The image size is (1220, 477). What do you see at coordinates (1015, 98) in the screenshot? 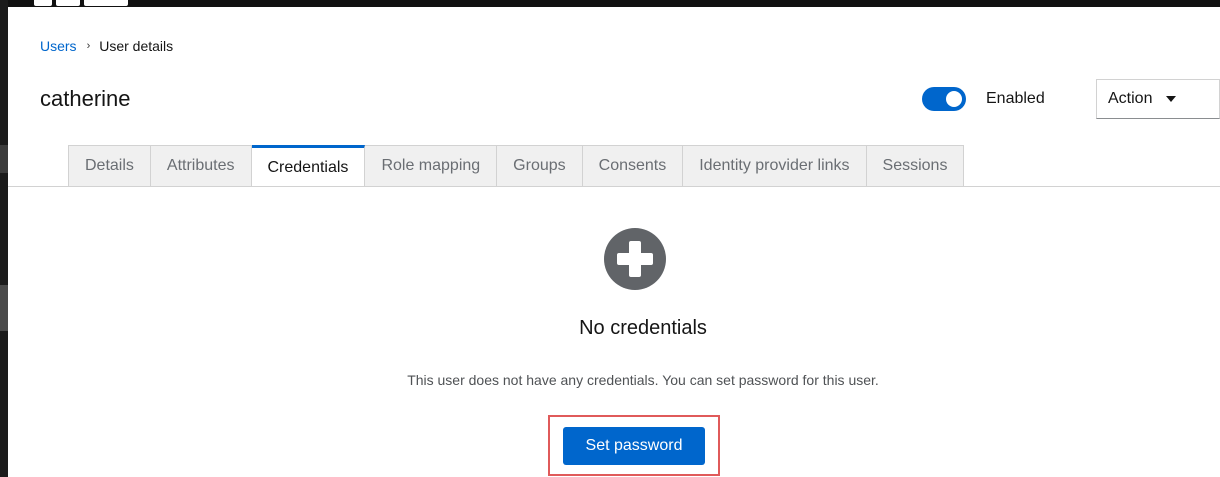
I see `enabled-label: Enabled` at bounding box center [1015, 98].